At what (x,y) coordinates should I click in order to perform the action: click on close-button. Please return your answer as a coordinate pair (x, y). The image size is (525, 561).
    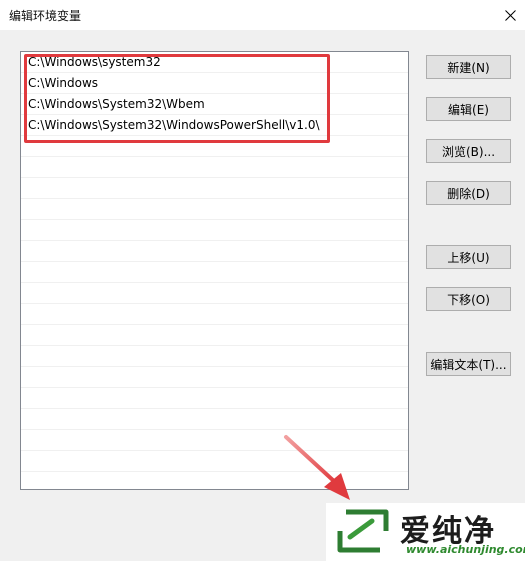
    Looking at the image, I should click on (510, 15).